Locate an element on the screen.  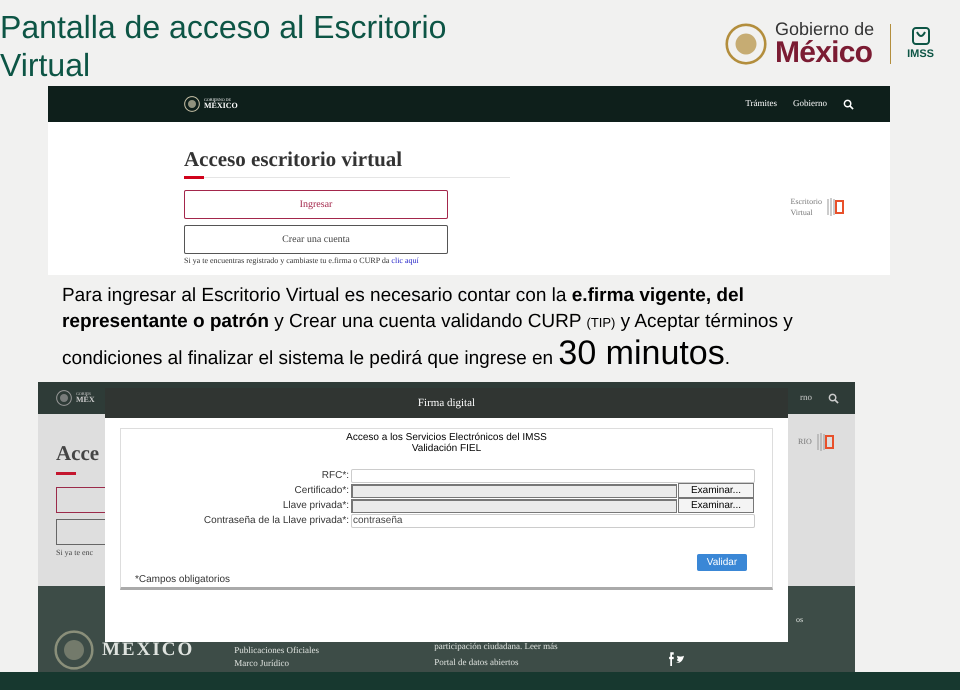
input-field: contraseña is located at coordinates (553, 521).